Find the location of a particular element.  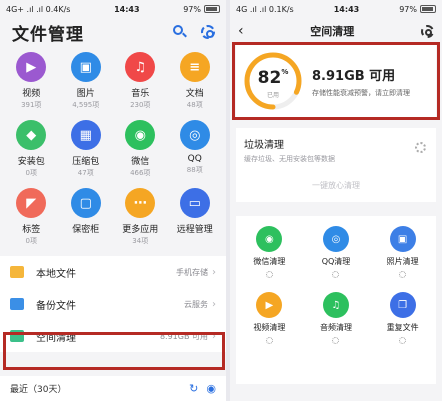

category-item: ▦ 压缩包 47项 is located at coordinates (86, 150).